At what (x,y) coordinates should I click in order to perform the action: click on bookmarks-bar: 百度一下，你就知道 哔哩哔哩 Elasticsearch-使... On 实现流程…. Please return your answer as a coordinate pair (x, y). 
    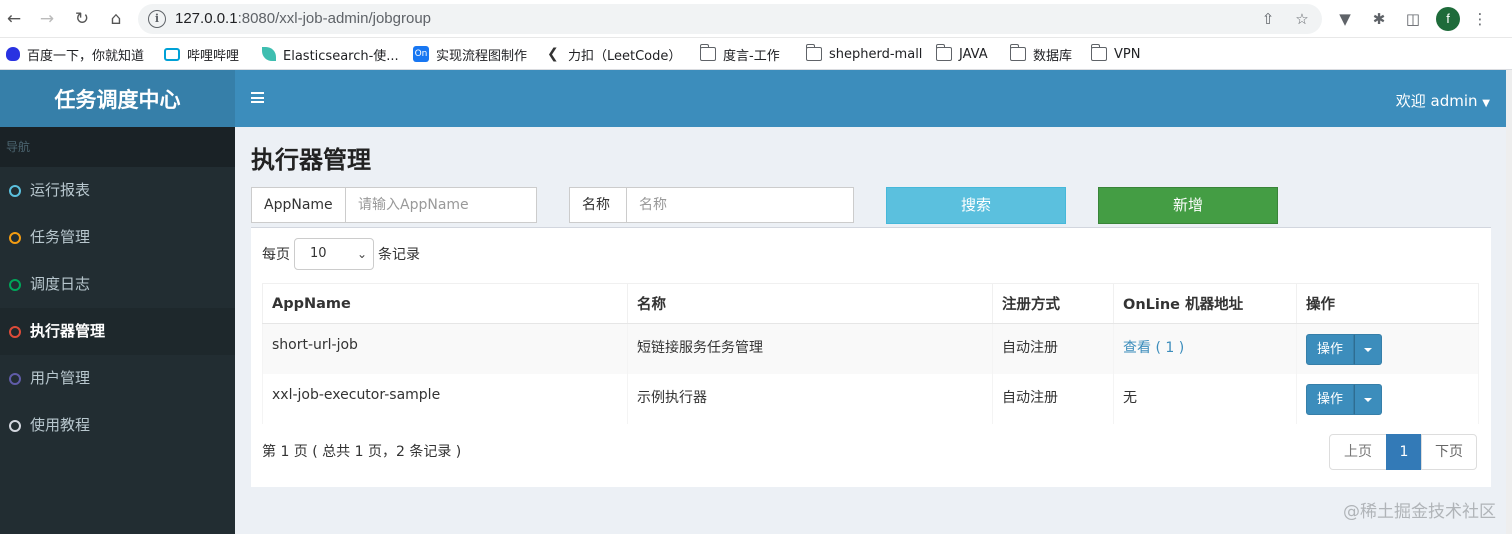
    Looking at the image, I should click on (756, 54).